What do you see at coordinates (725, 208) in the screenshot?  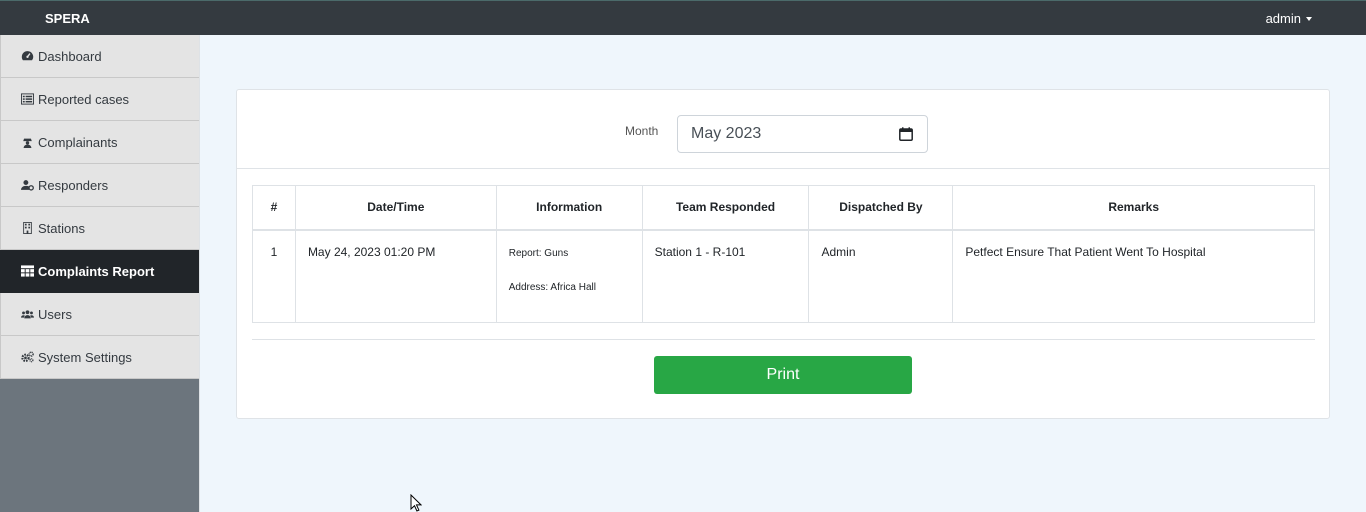 I see `column-header-team-responded: Team Responded` at bounding box center [725, 208].